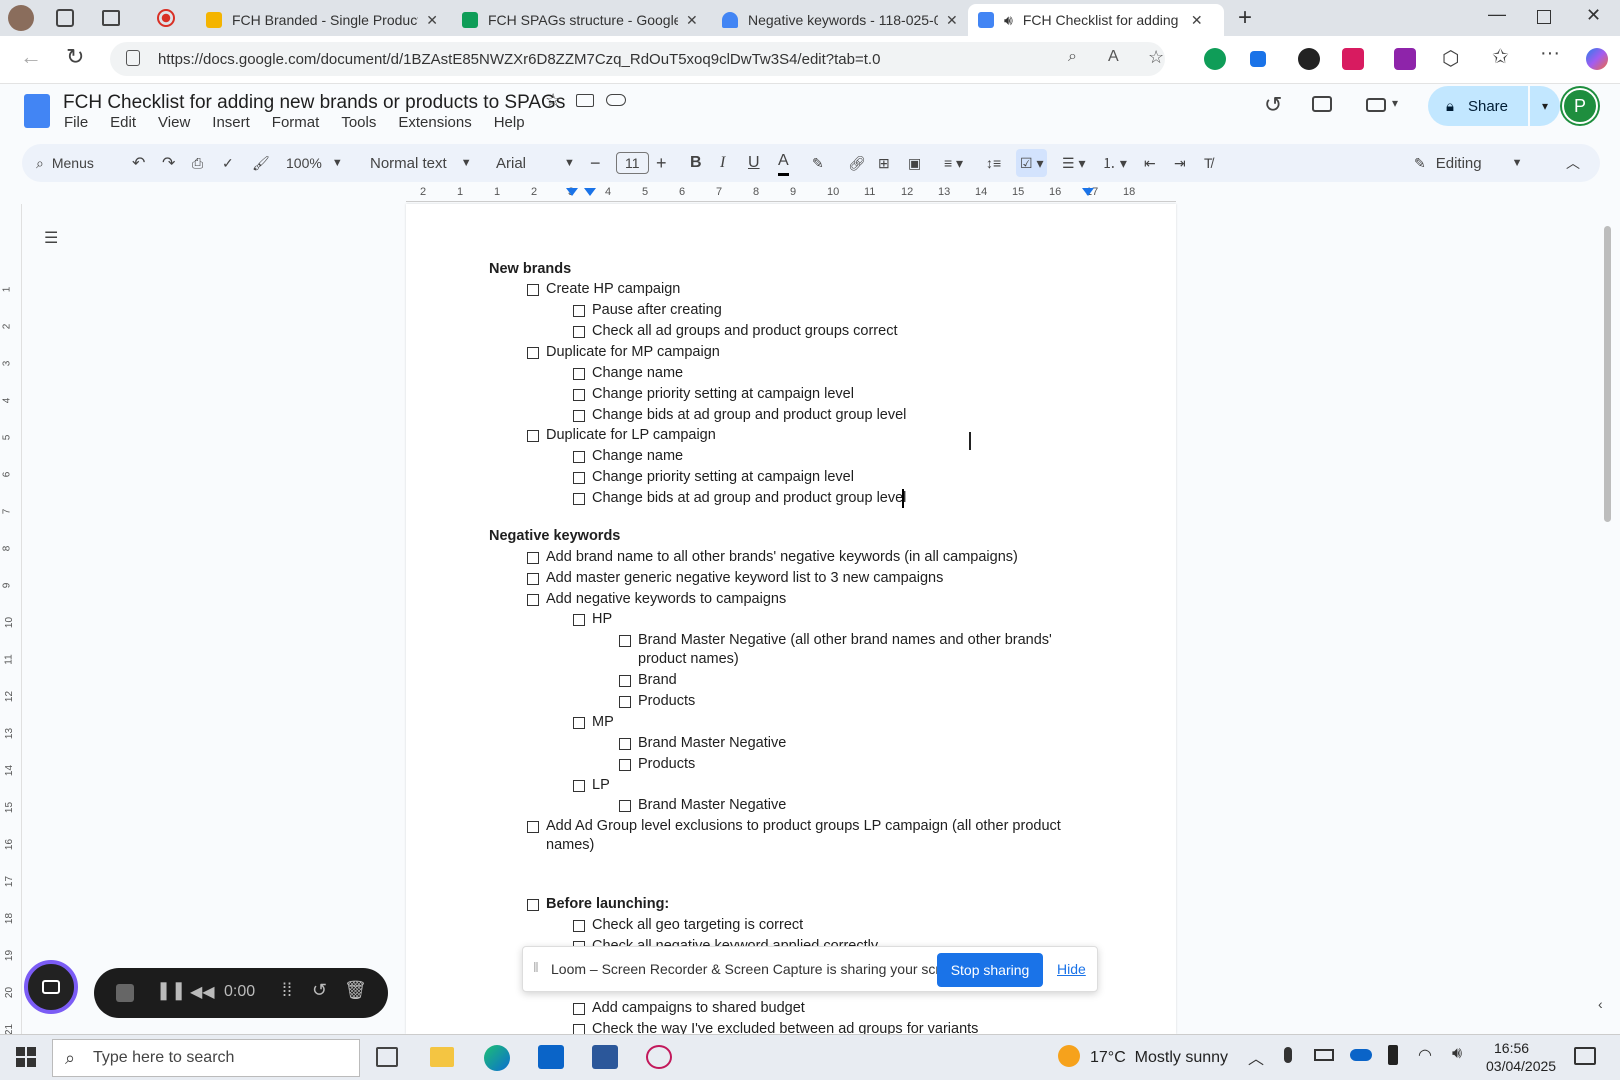  I want to click on tab-negative-keywords: Negative keywords - 118-025-03 ✕, so click(840, 20).